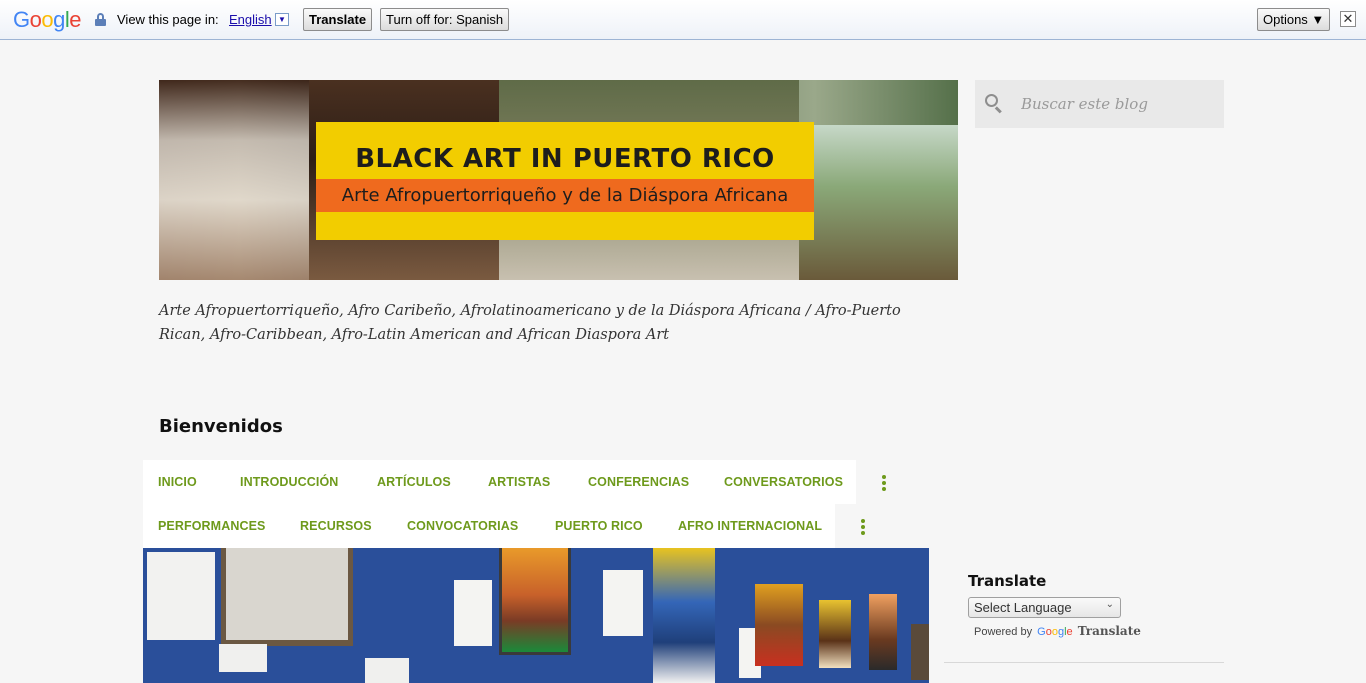  I want to click on options-button: Options ▼, so click(1294, 19).